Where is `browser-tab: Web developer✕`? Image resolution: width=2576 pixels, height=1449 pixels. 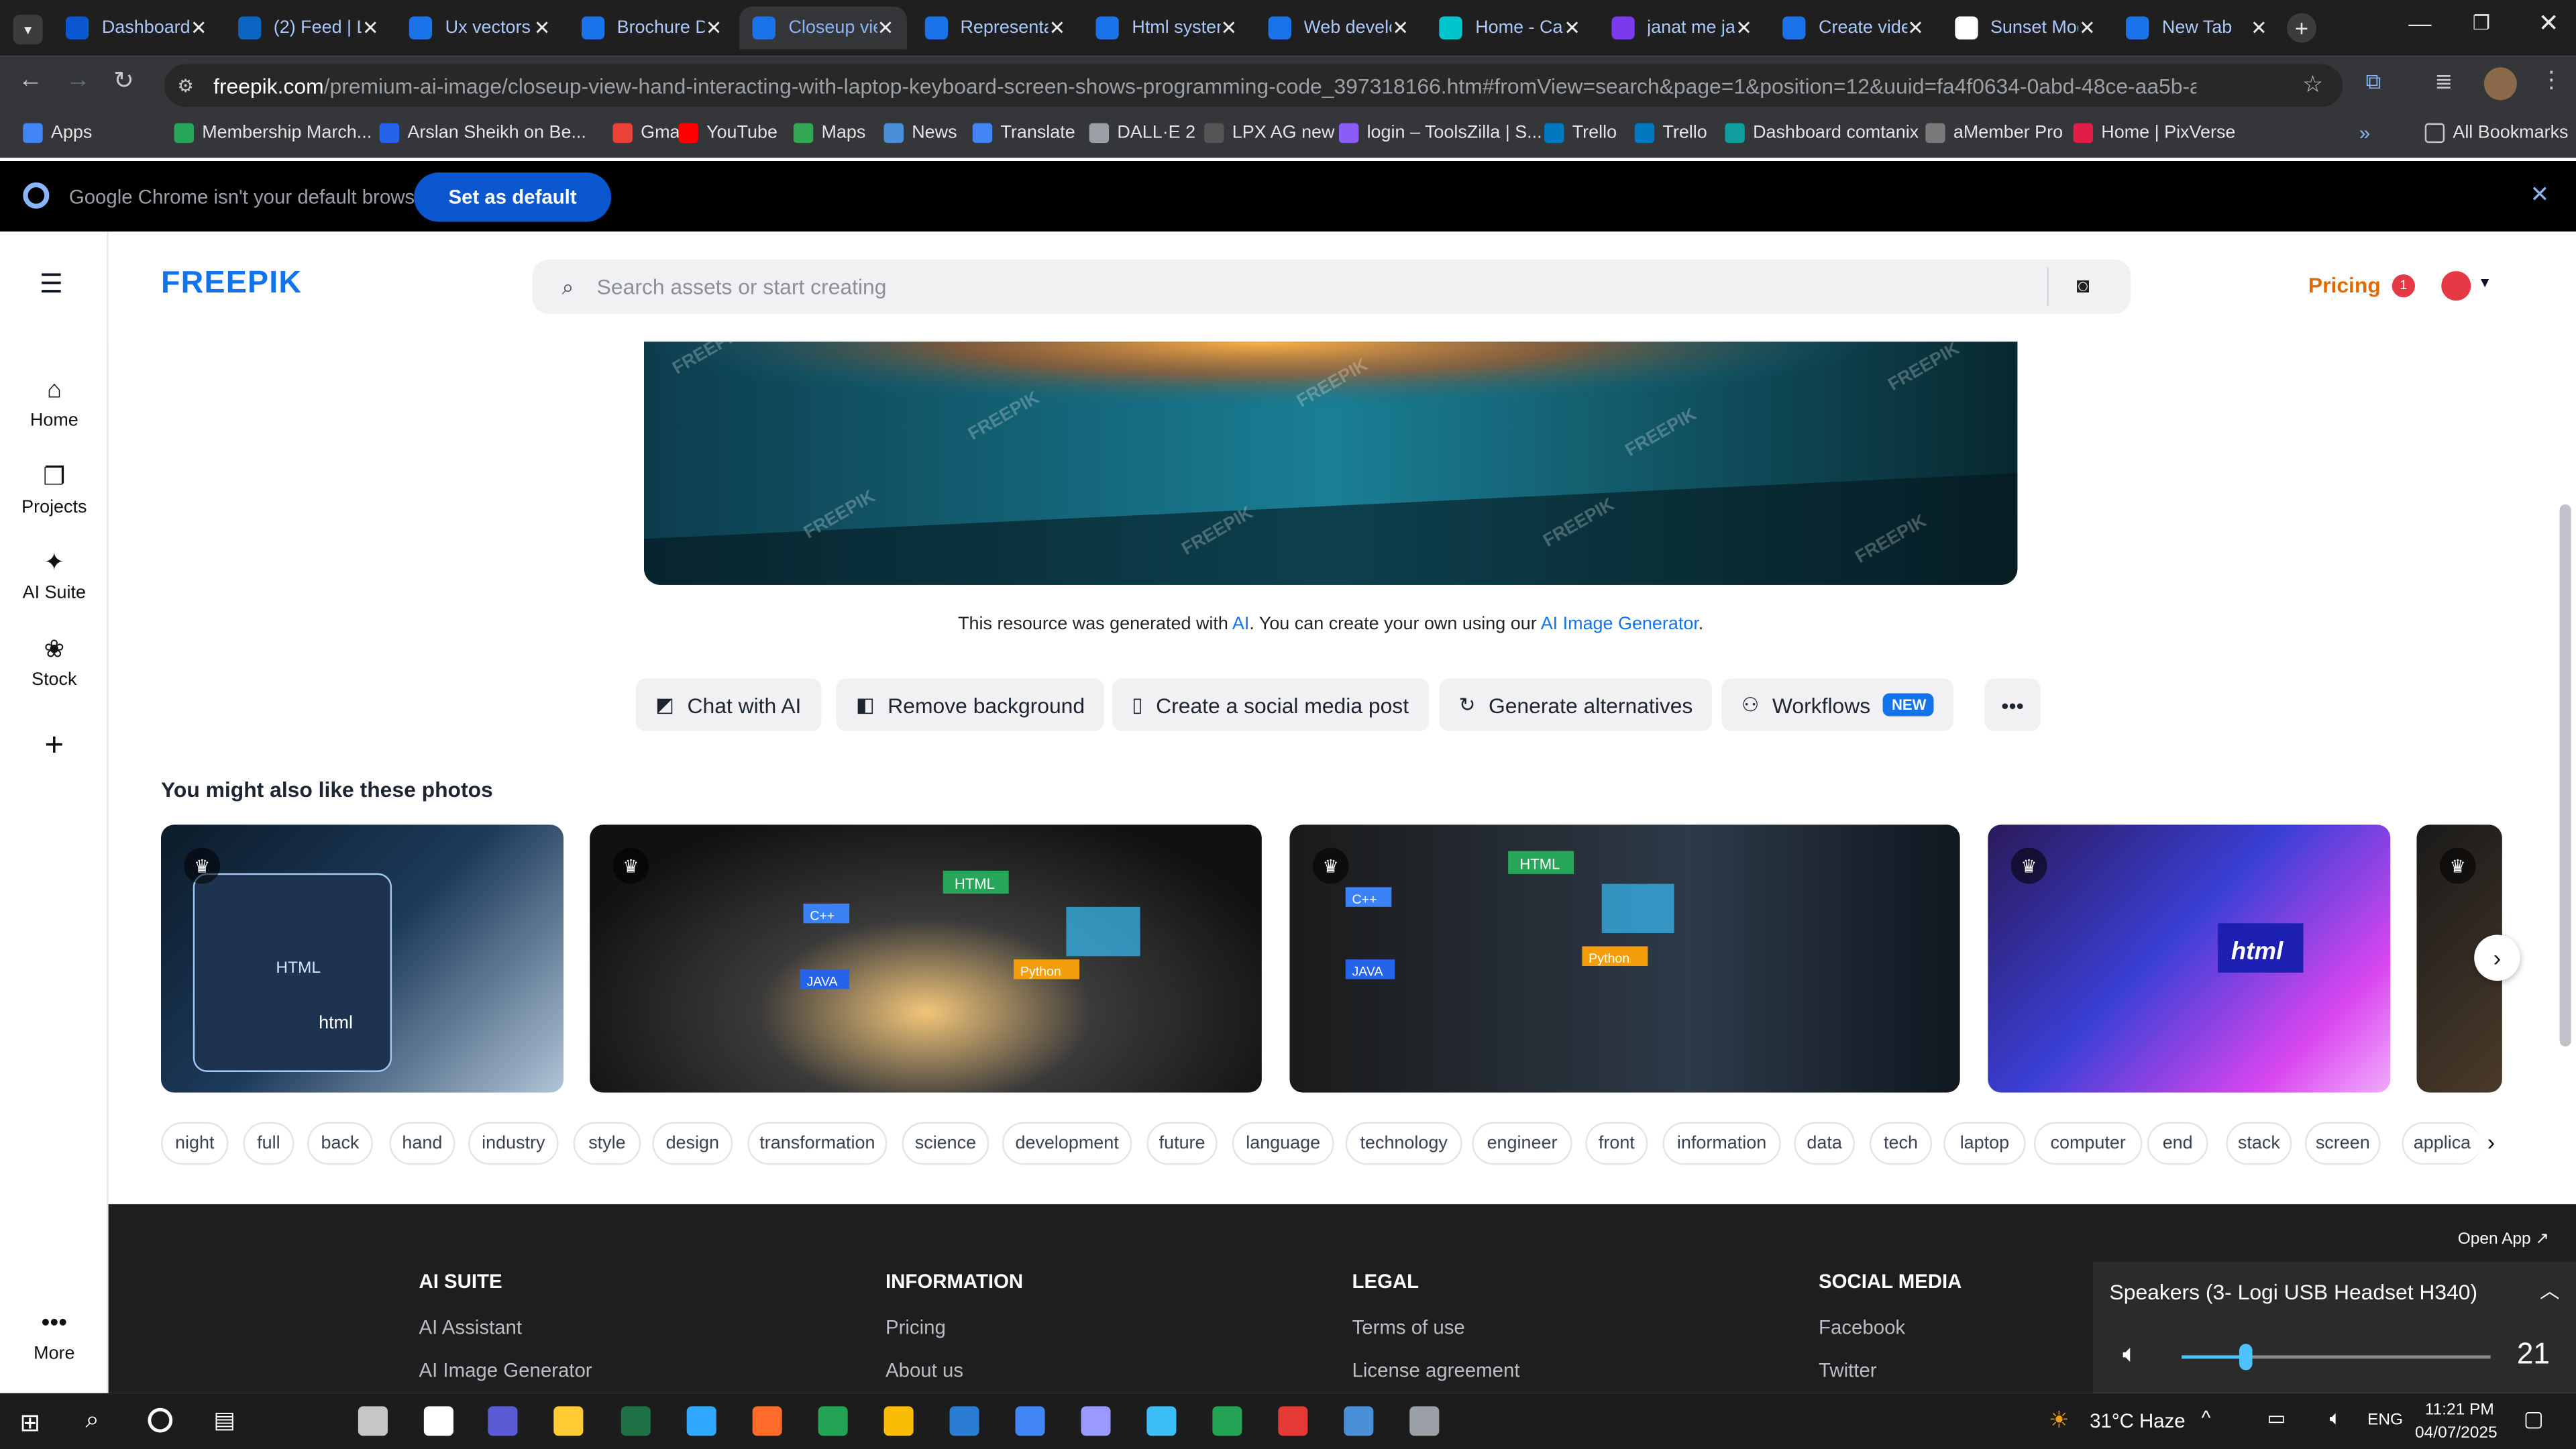
browser-tab: Web developer✕ is located at coordinates (1338, 28).